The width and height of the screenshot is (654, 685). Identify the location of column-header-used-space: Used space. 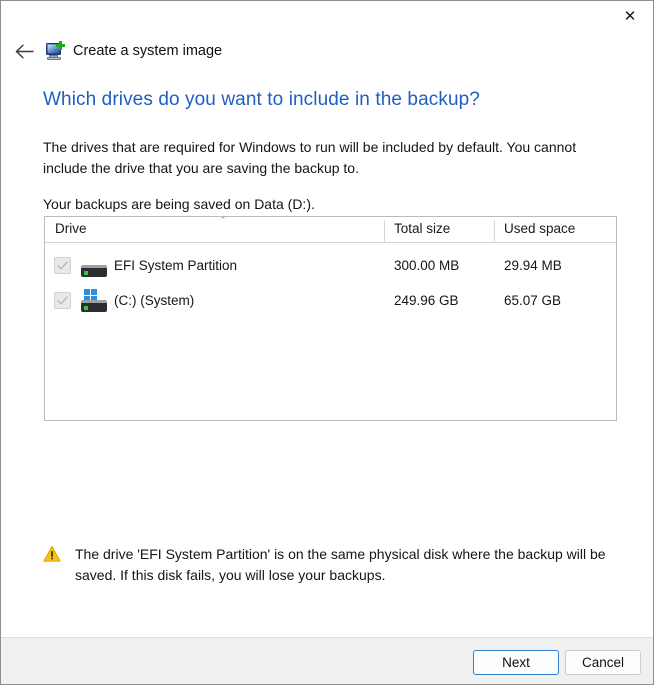
(539, 228).